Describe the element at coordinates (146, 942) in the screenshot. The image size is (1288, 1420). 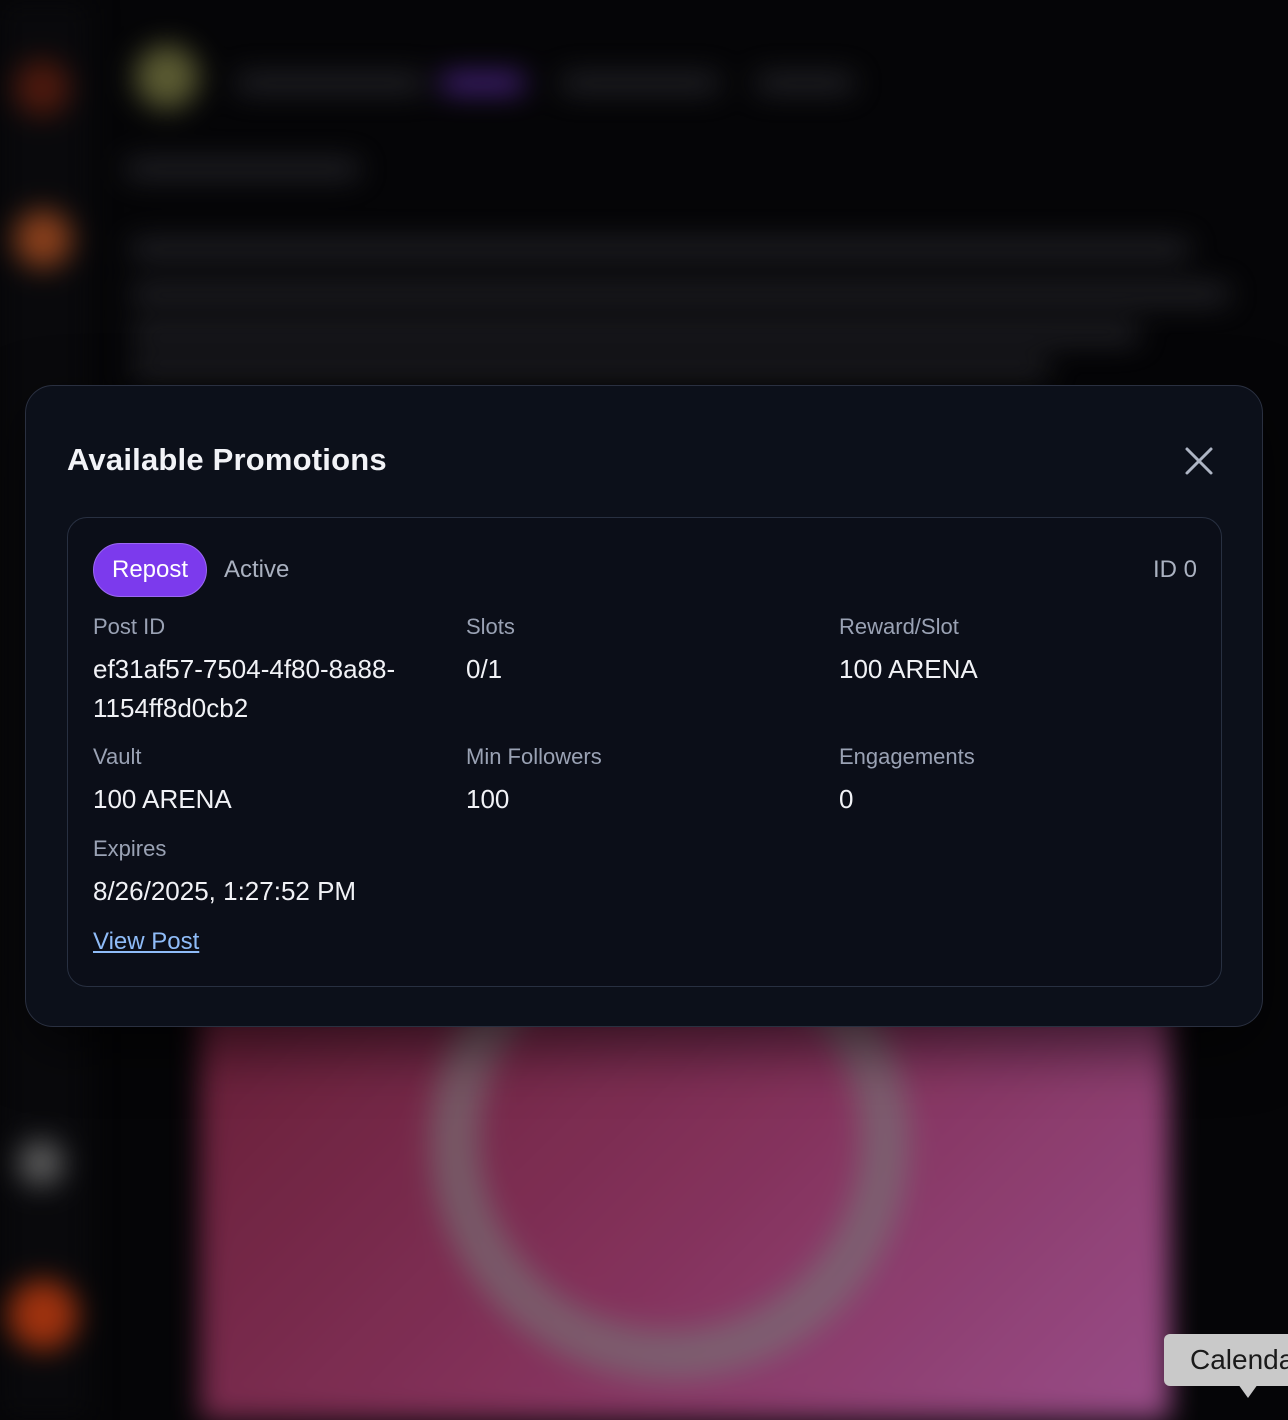
I see `view-post-link: View Post` at that location.